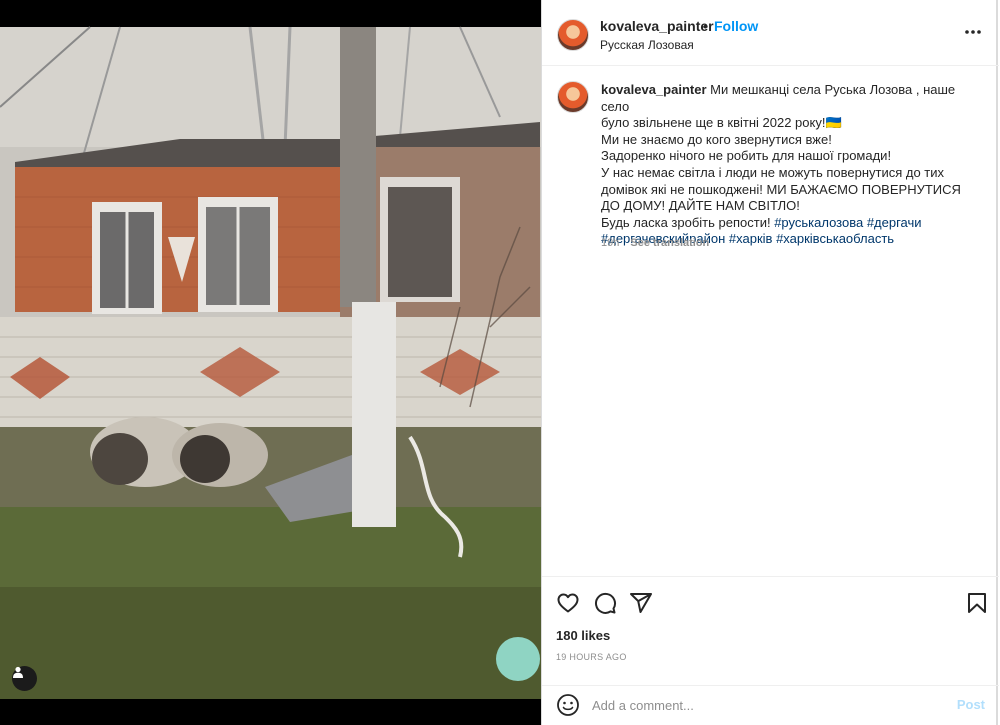 This screenshot has height=725, width=1000. I want to click on hashtag-link: #харківськаобласть, so click(835, 238).